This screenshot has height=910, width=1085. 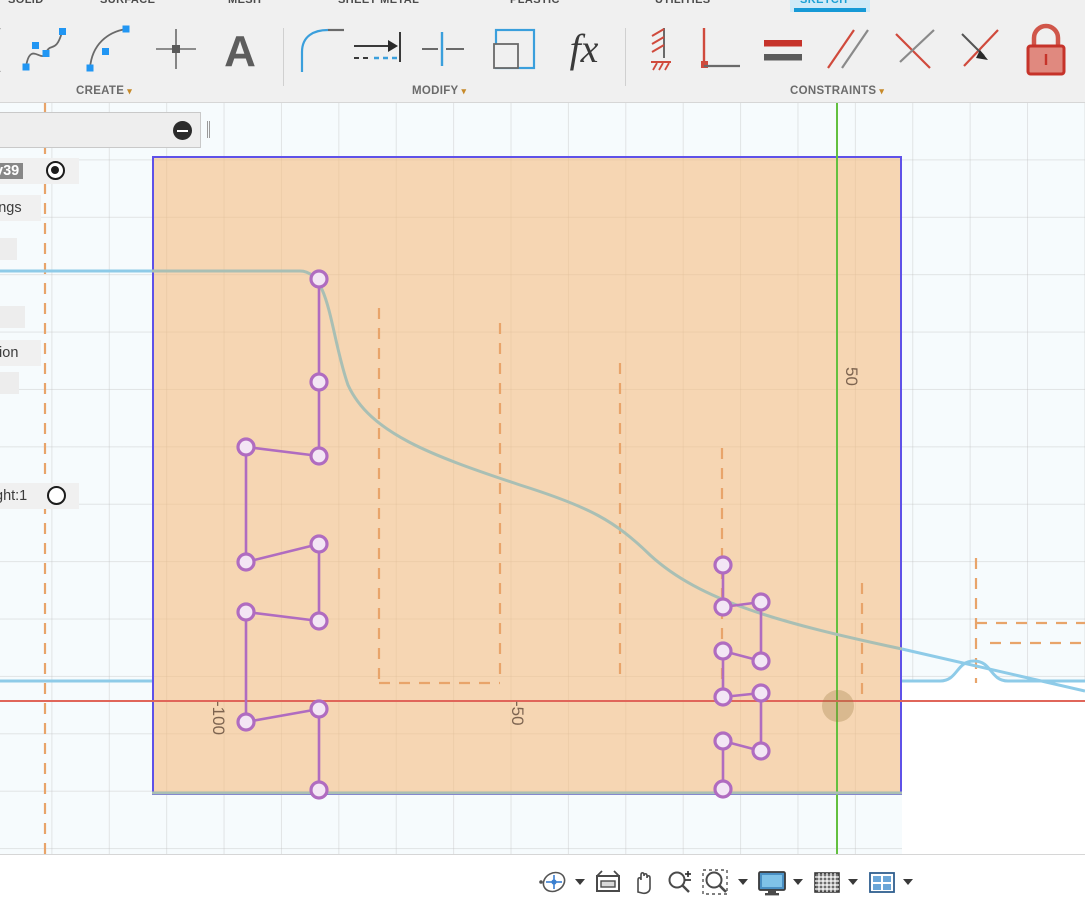 What do you see at coordinates (853, 882) in the screenshot?
I see `grid-and-snaps-caret-icon` at bounding box center [853, 882].